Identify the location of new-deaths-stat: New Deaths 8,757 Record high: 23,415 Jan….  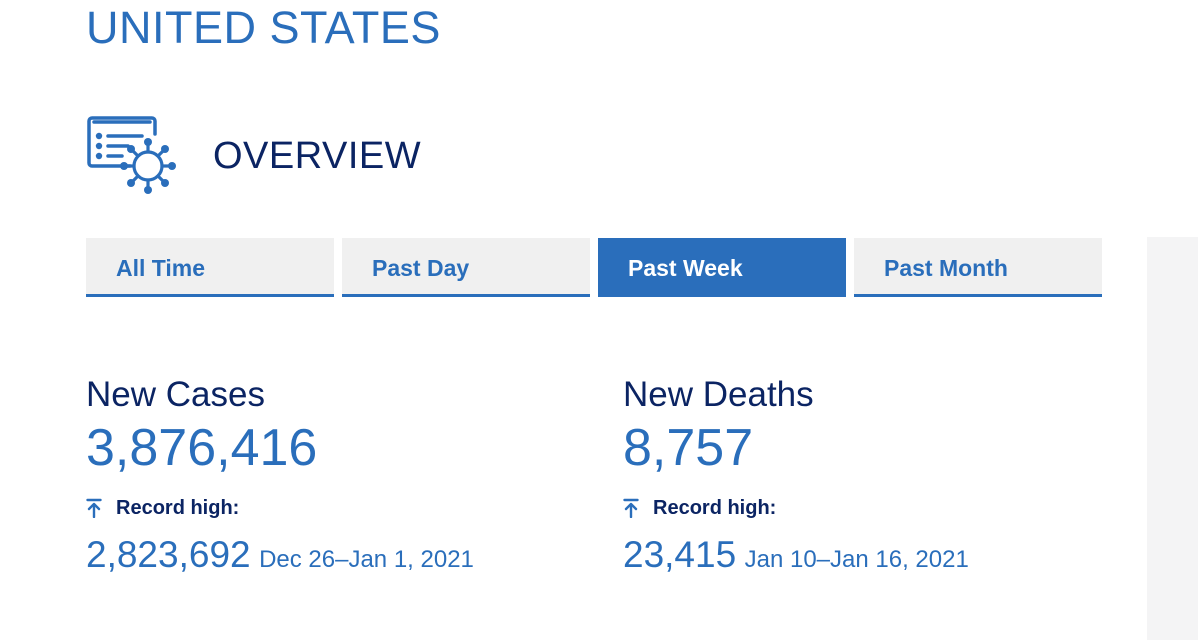
(863, 475).